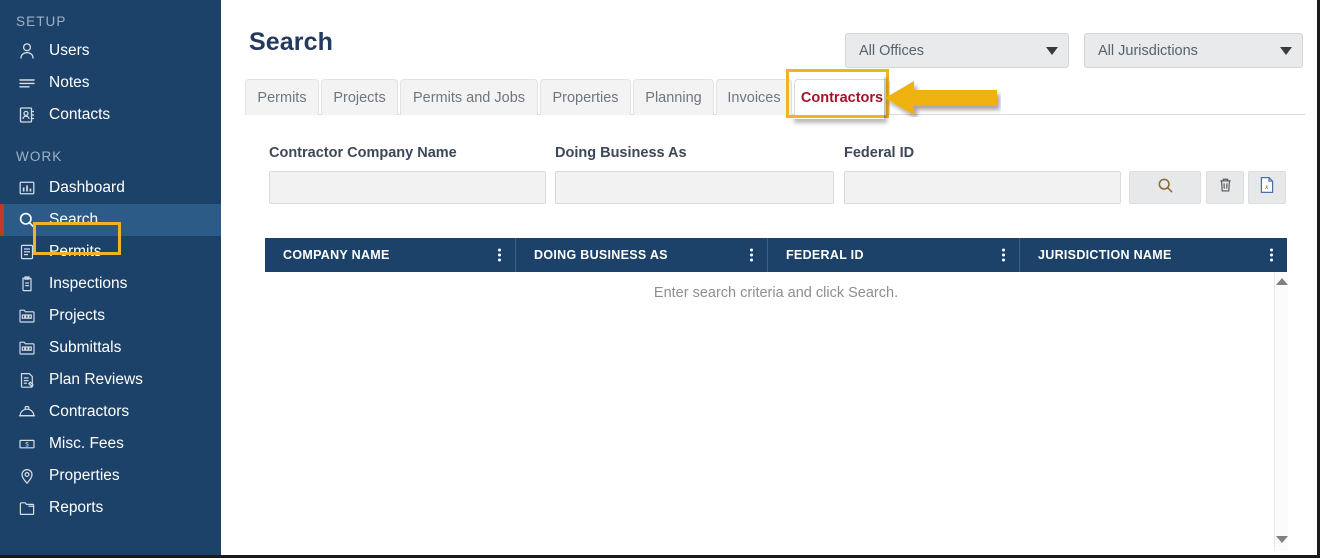 The height and width of the screenshot is (558, 1320). Describe the element at coordinates (85, 348) in the screenshot. I see `sidebar-item-label: Submittals` at that location.